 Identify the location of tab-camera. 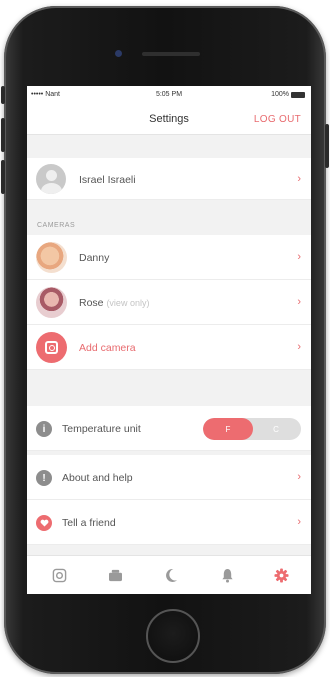
(59, 575).